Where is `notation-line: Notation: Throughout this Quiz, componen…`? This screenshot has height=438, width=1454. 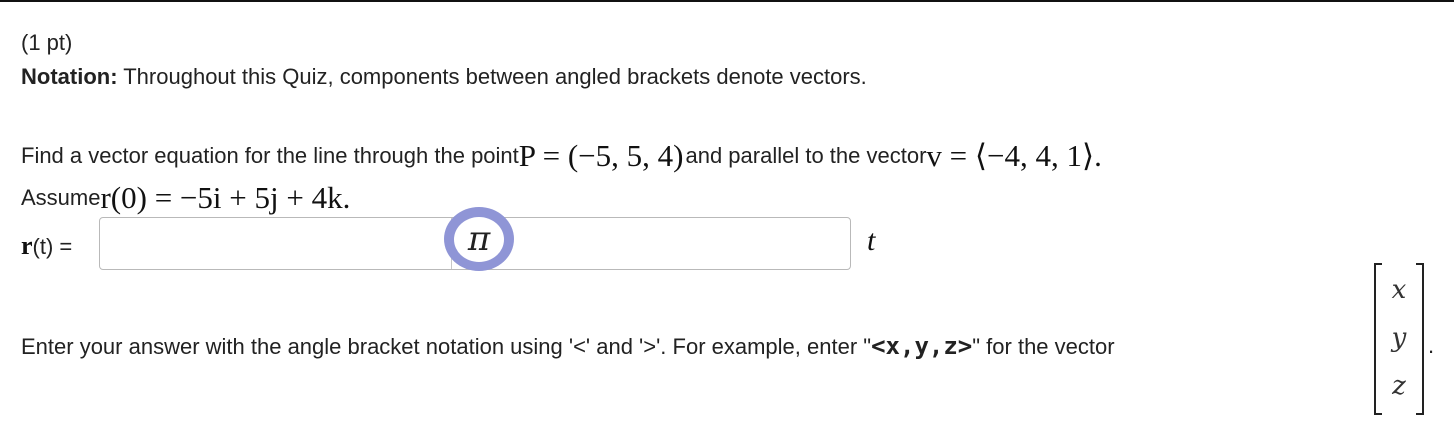 notation-line: Notation: Throughout this Quiz, componen… is located at coordinates (444, 77).